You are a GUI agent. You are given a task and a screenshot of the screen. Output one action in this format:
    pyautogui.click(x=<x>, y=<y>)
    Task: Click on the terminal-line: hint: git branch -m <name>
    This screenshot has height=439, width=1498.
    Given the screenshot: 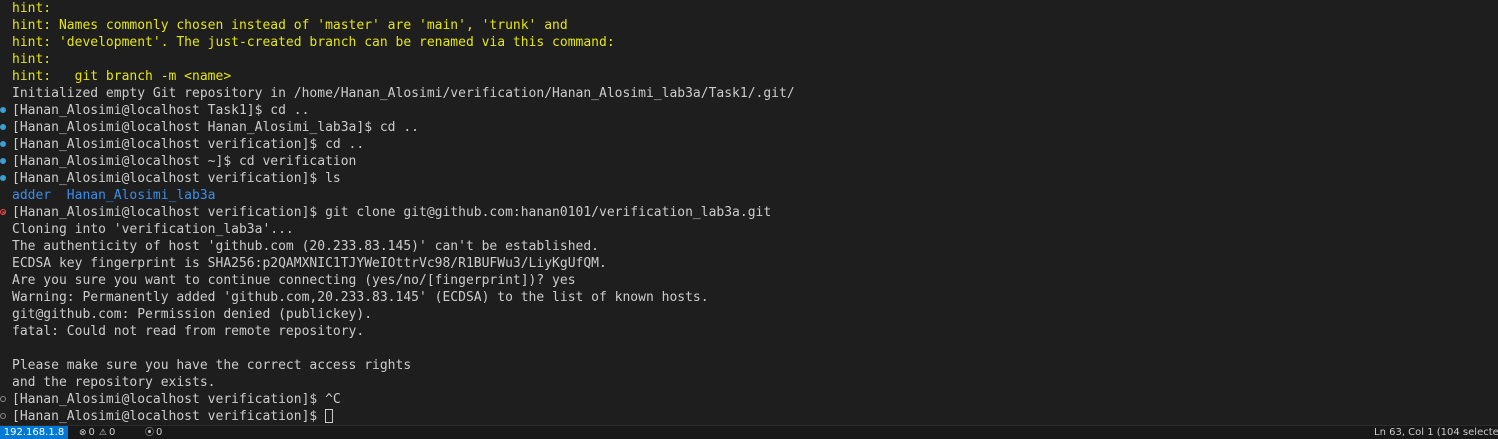 What is the action you would take?
    pyautogui.click(x=749, y=76)
    